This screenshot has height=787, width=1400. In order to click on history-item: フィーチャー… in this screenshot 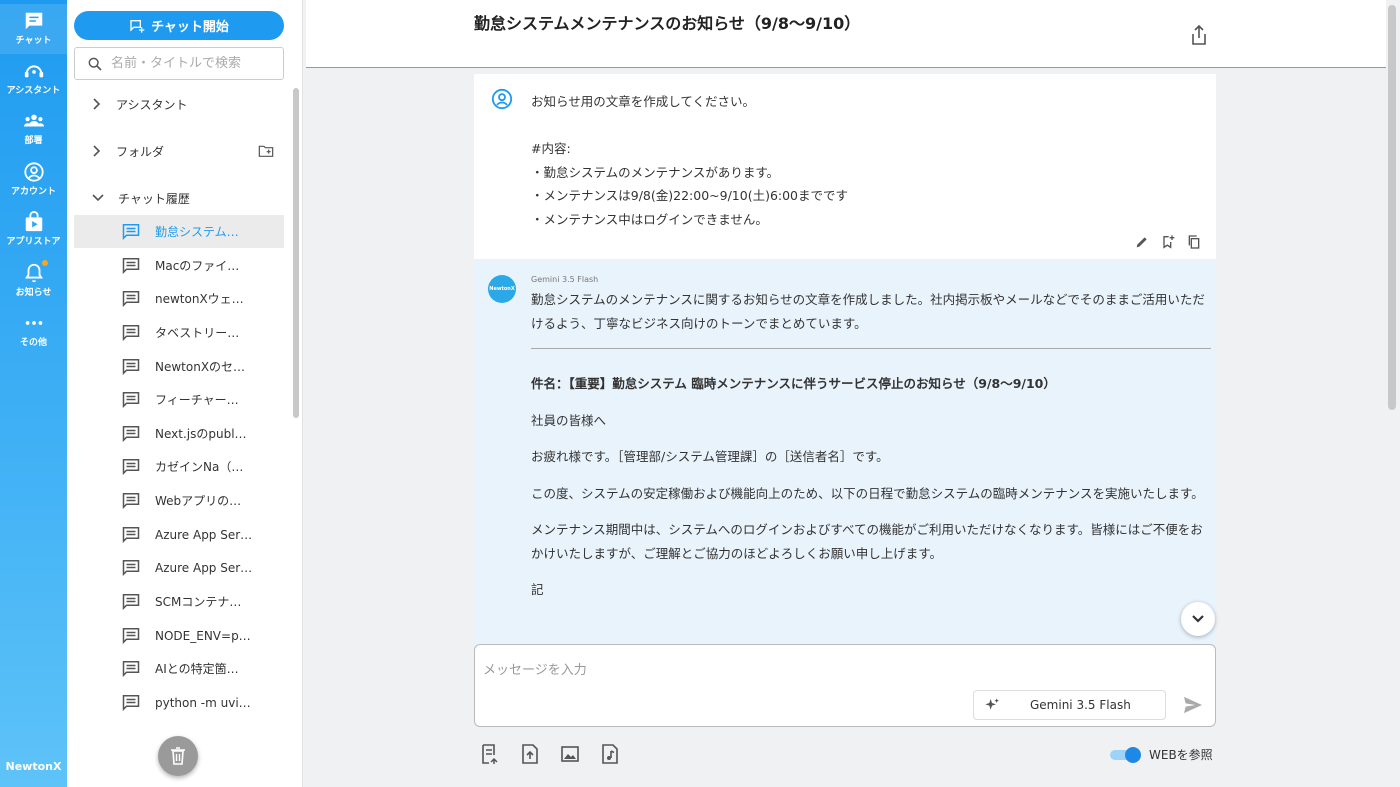, I will do `click(179, 399)`.